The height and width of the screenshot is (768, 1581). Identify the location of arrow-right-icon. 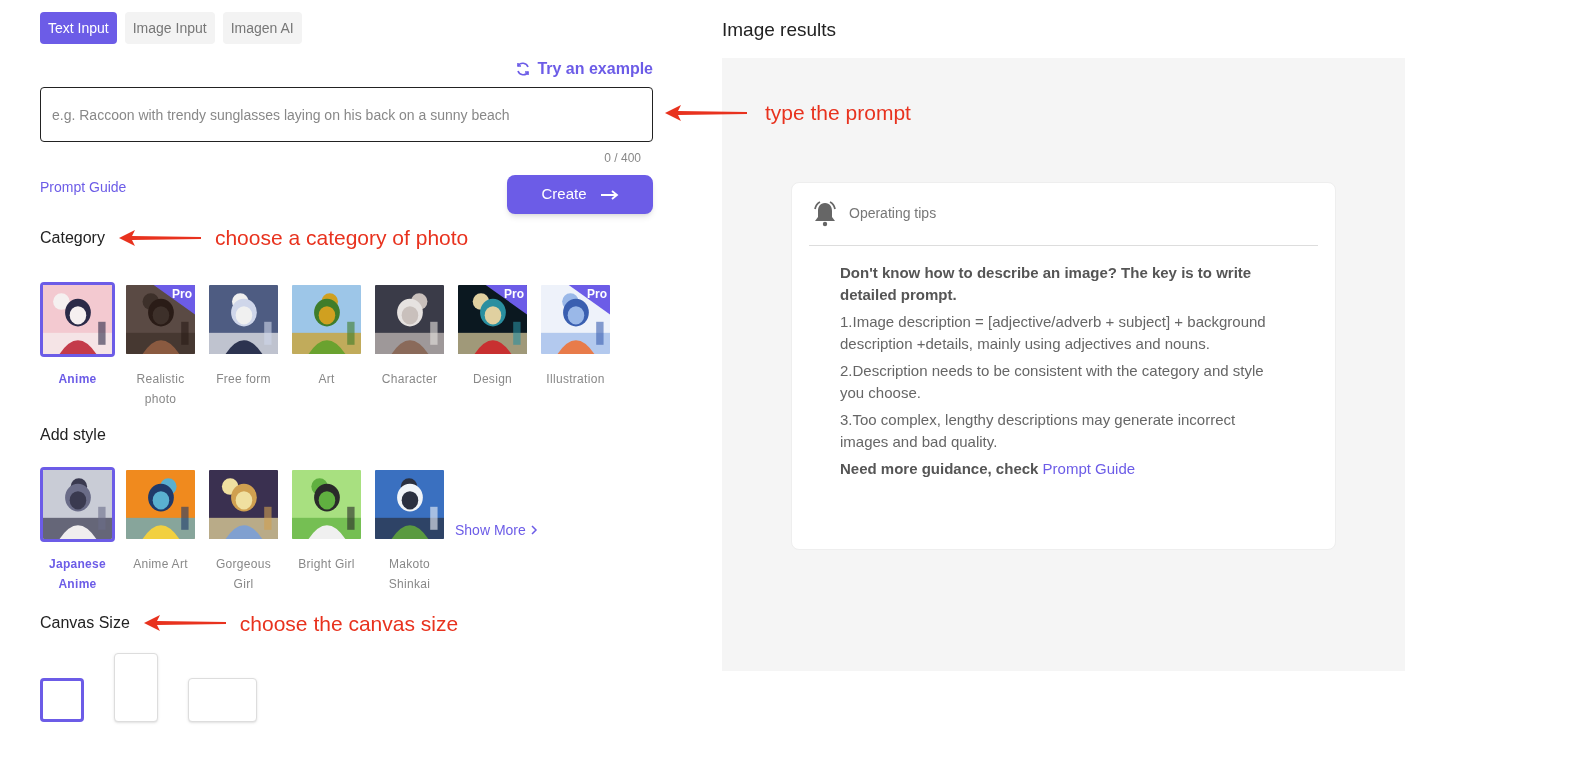
(609, 194).